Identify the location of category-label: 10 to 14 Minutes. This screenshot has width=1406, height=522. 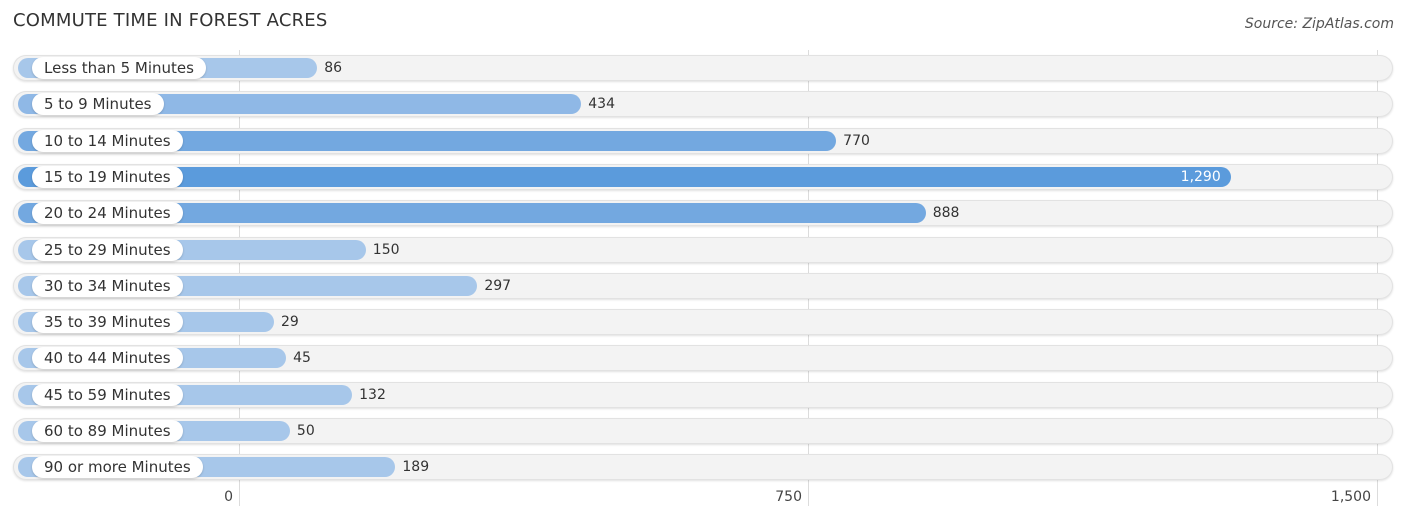
(107, 140).